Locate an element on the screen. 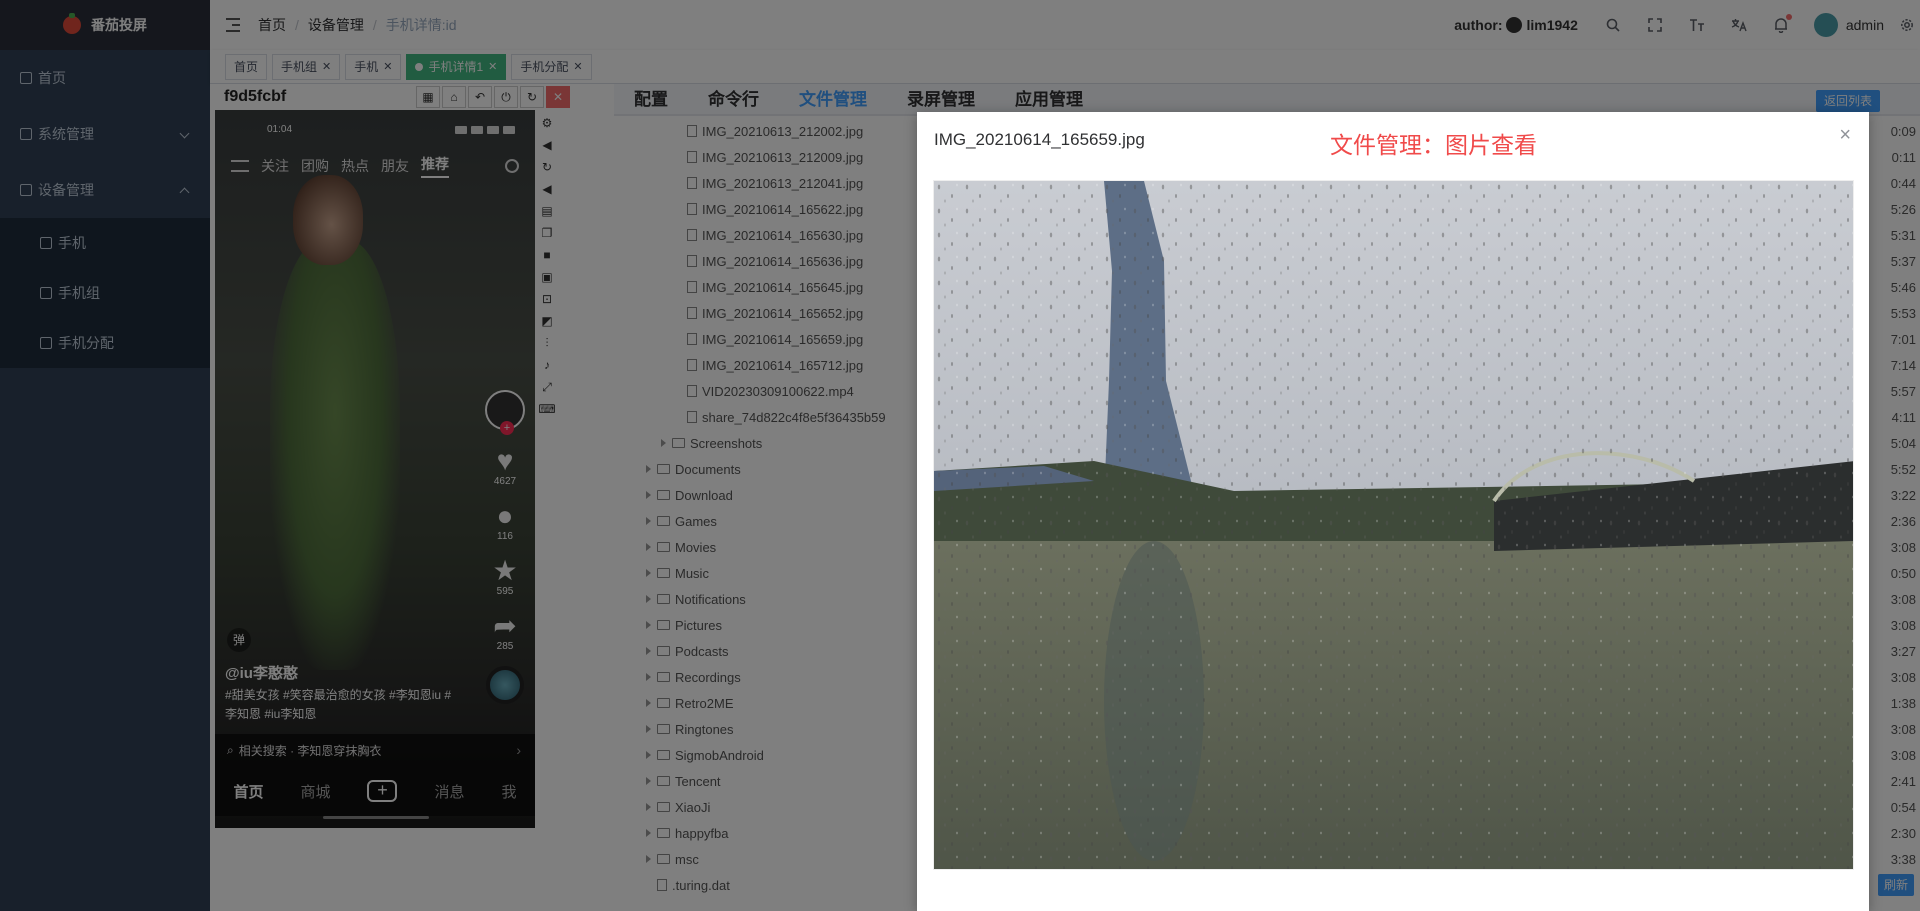 Image resolution: width=1920 pixels, height=911 pixels. folder-row: Screenshots is located at coordinates (774, 443).